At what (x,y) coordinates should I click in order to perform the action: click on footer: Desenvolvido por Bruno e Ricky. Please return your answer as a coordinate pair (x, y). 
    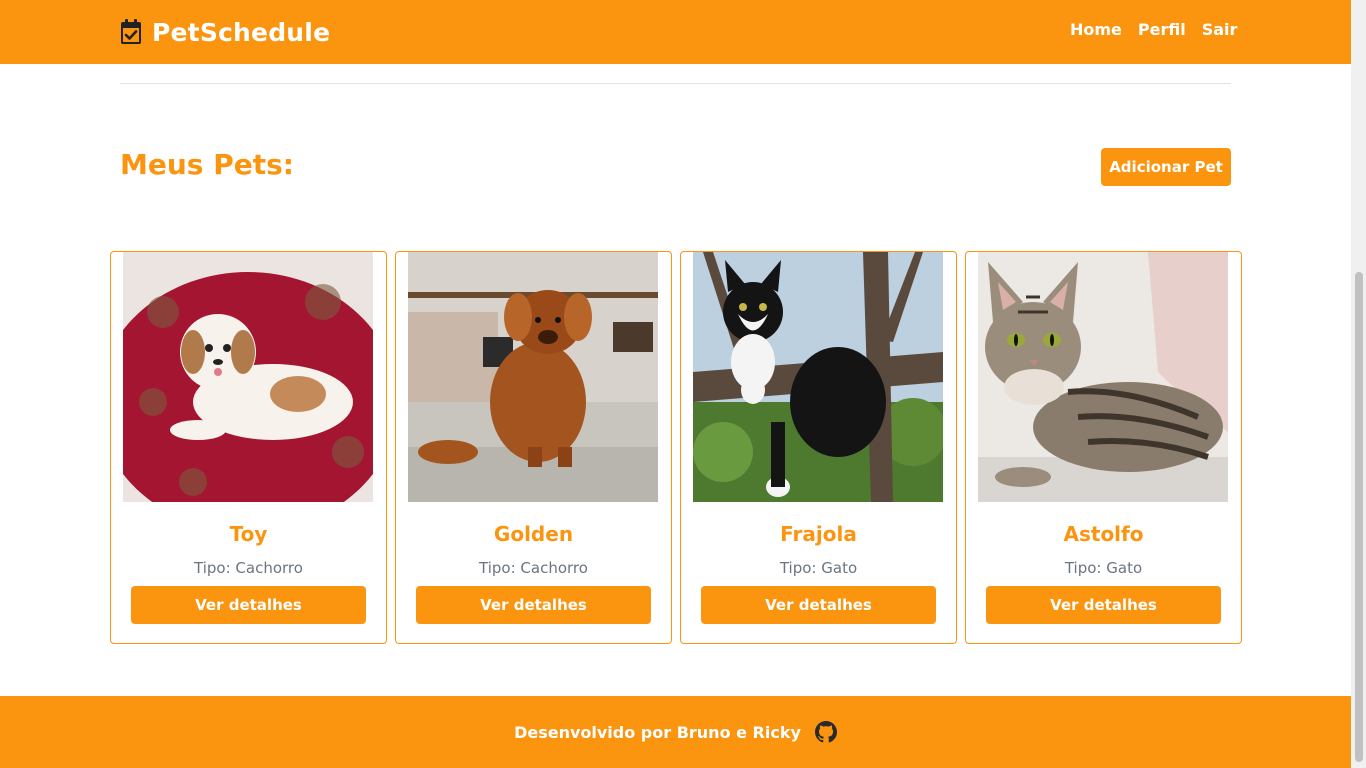
    Looking at the image, I should click on (675, 732).